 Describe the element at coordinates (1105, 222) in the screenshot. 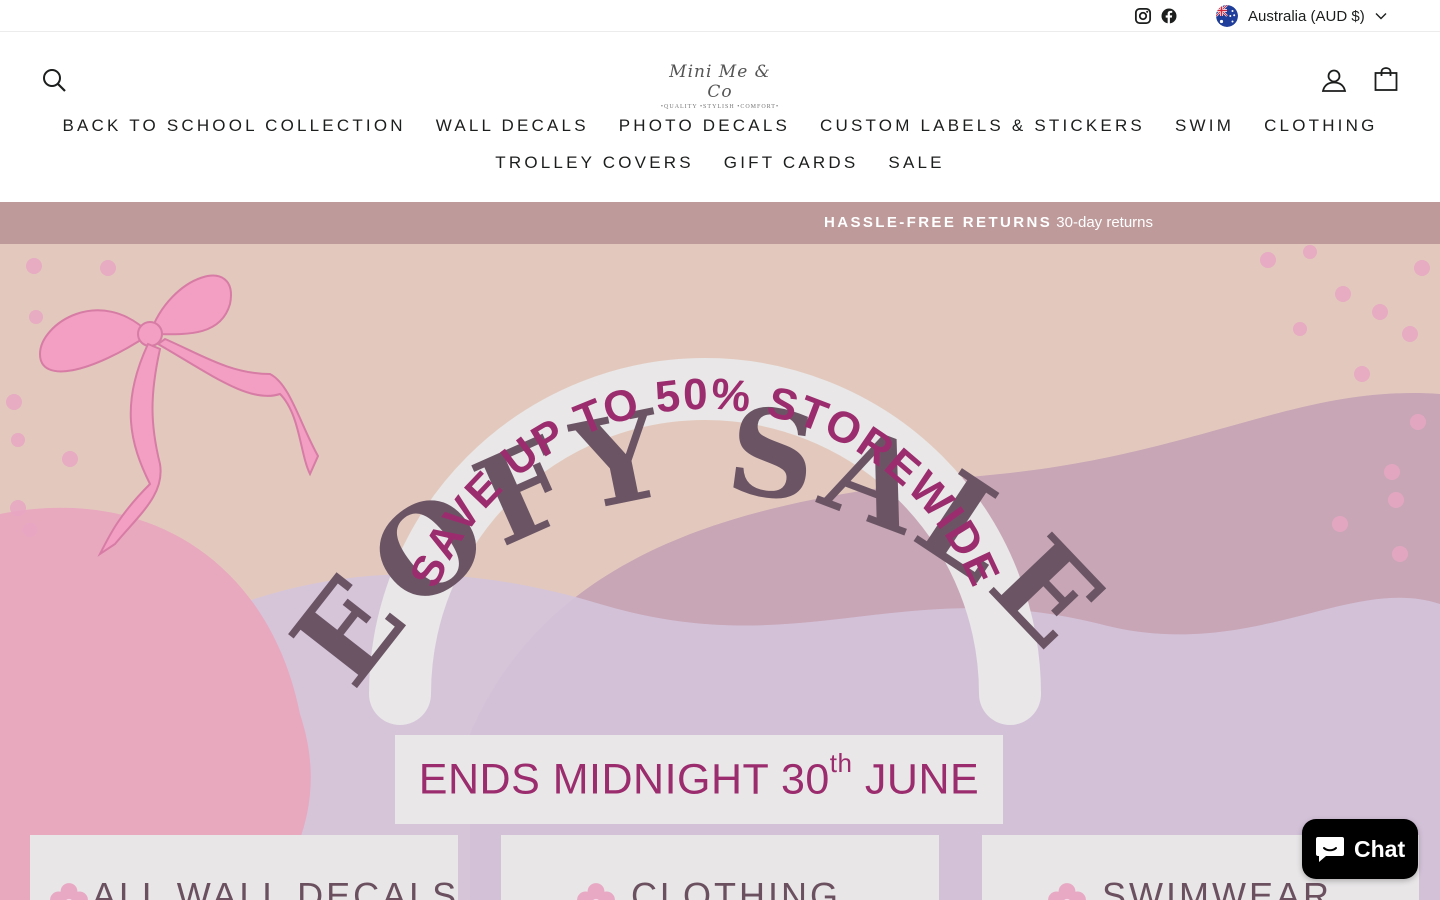

I see `announcement-text: 30-day returns` at that location.